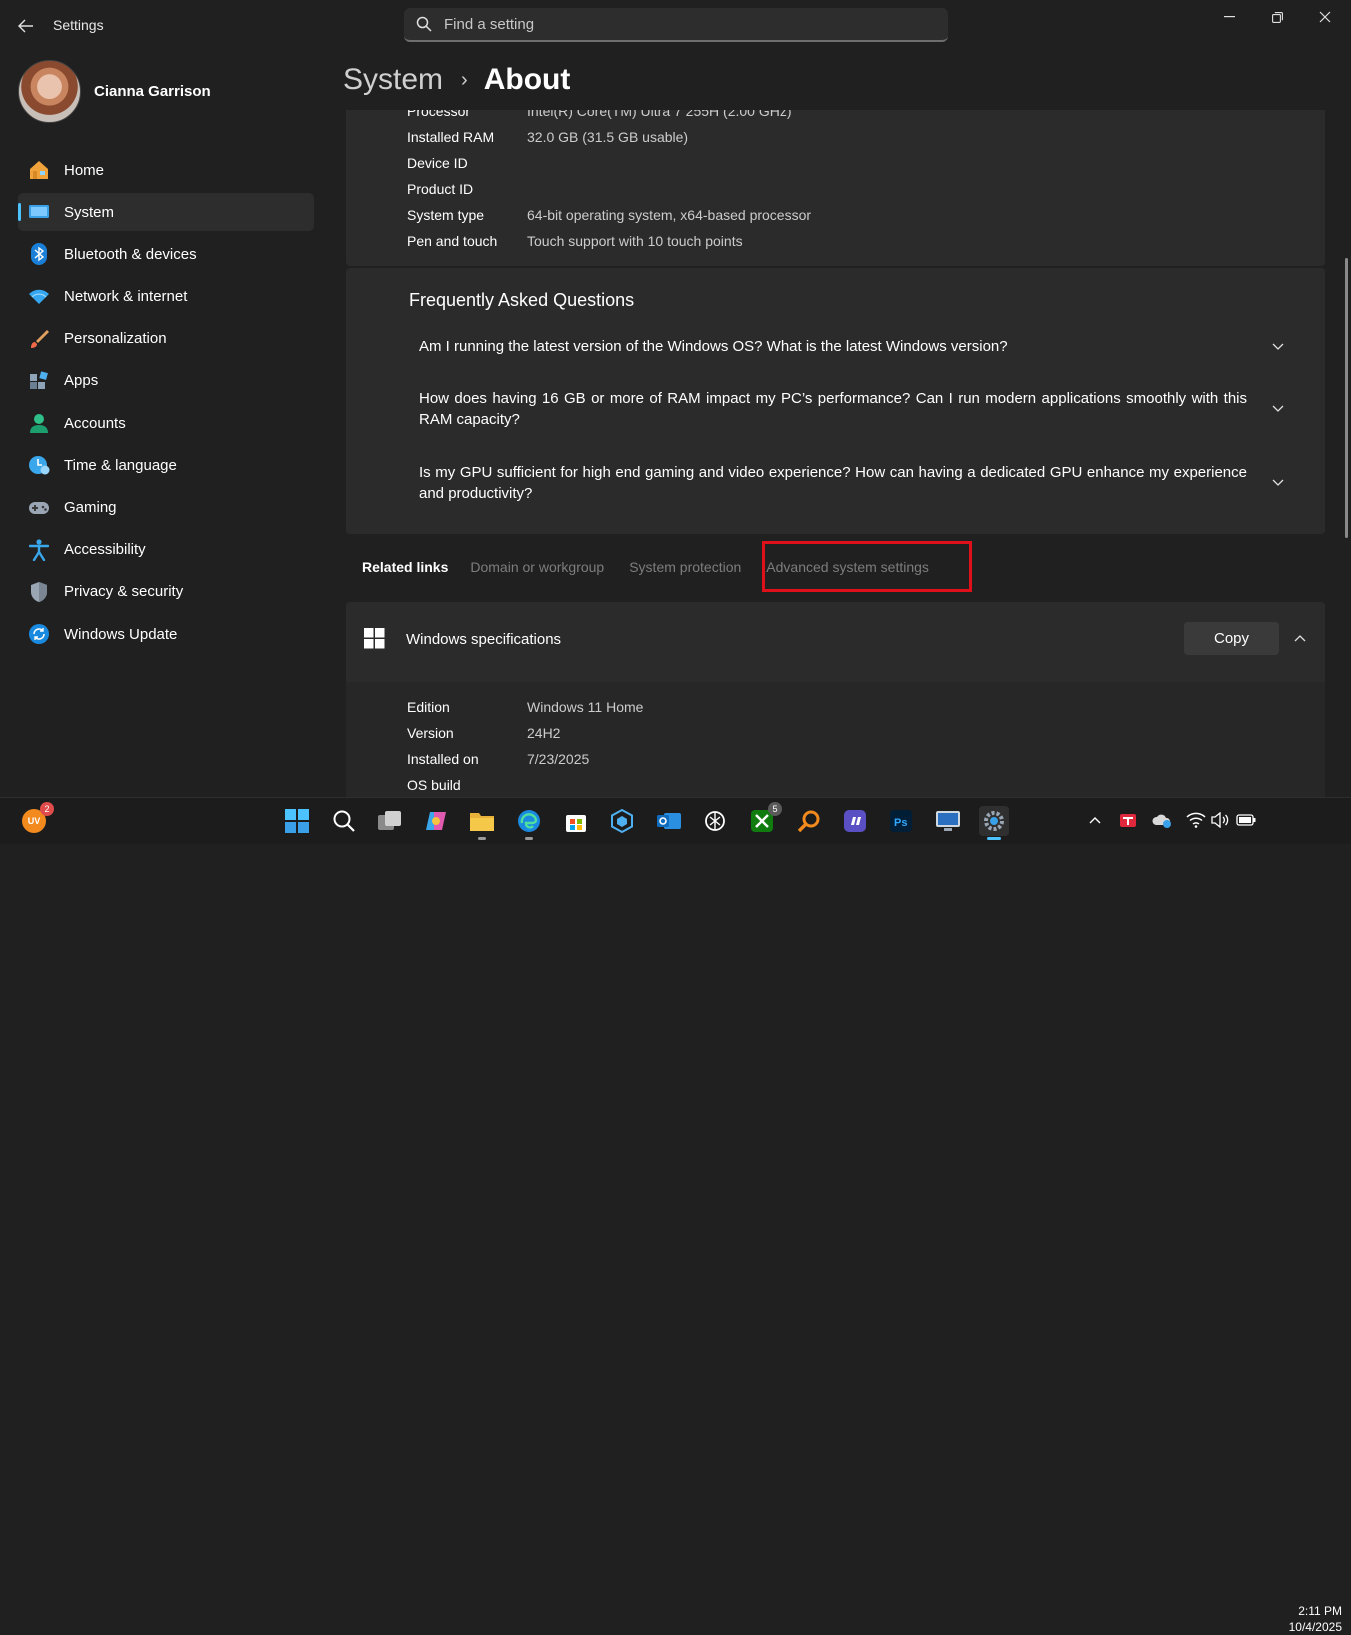 The image size is (1351, 1635). I want to click on search-icon, so click(424, 24).